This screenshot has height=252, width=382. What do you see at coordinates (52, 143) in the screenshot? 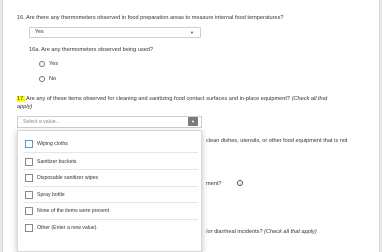
I see `option-wiping-cloths: Wiping cloths` at bounding box center [52, 143].